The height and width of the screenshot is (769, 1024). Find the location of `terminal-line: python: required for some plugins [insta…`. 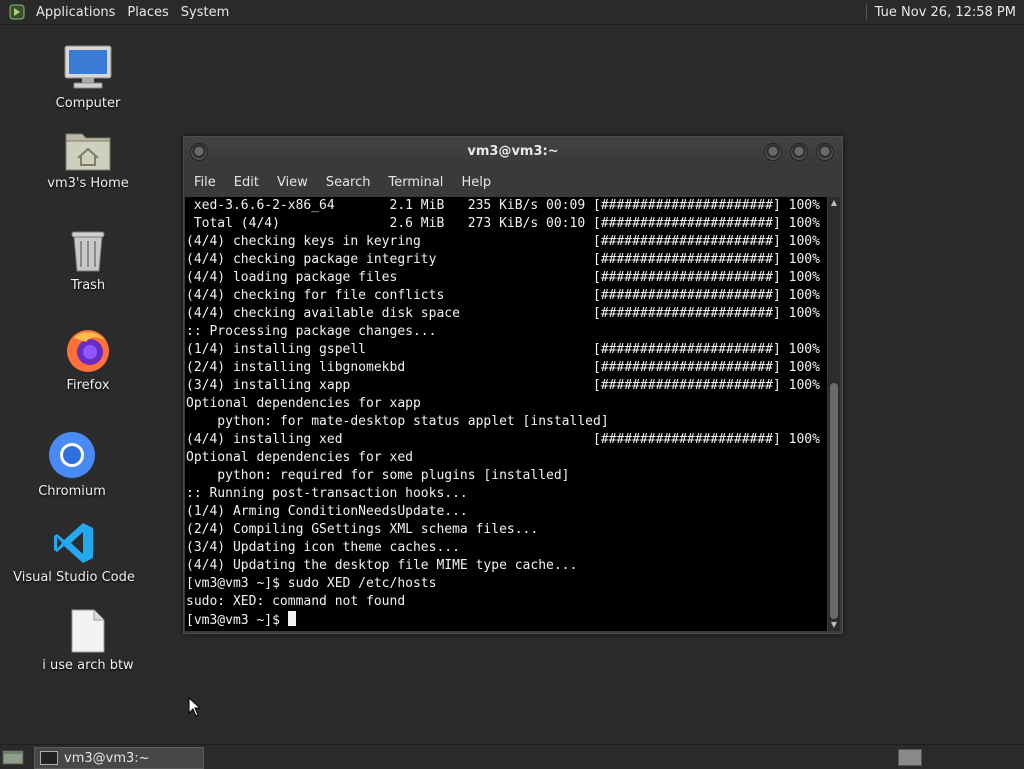

terminal-line: python: required for some plugins [insta… is located at coordinates (378, 475).